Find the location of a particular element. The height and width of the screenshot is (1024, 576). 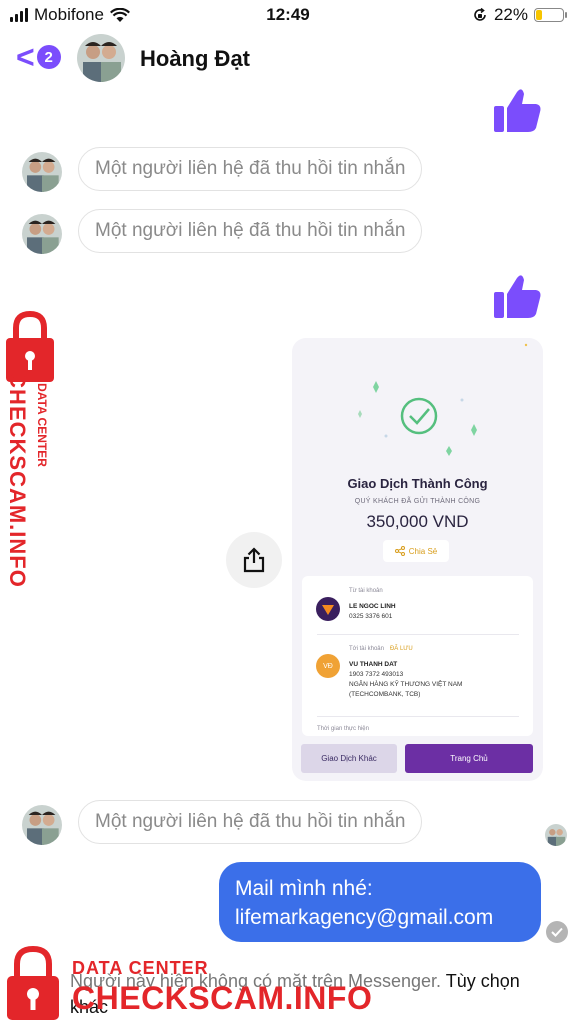

share-nodes-icon is located at coordinates (399, 551).